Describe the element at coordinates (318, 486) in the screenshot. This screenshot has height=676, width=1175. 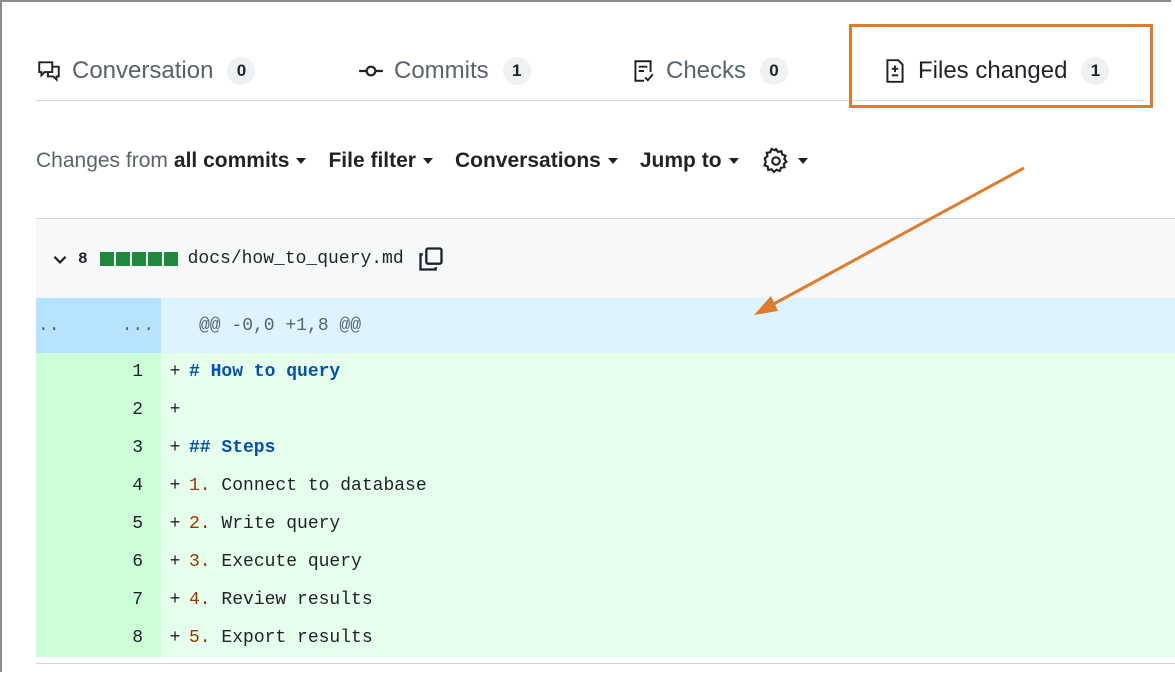
I see `code-text: Connect to database` at that location.